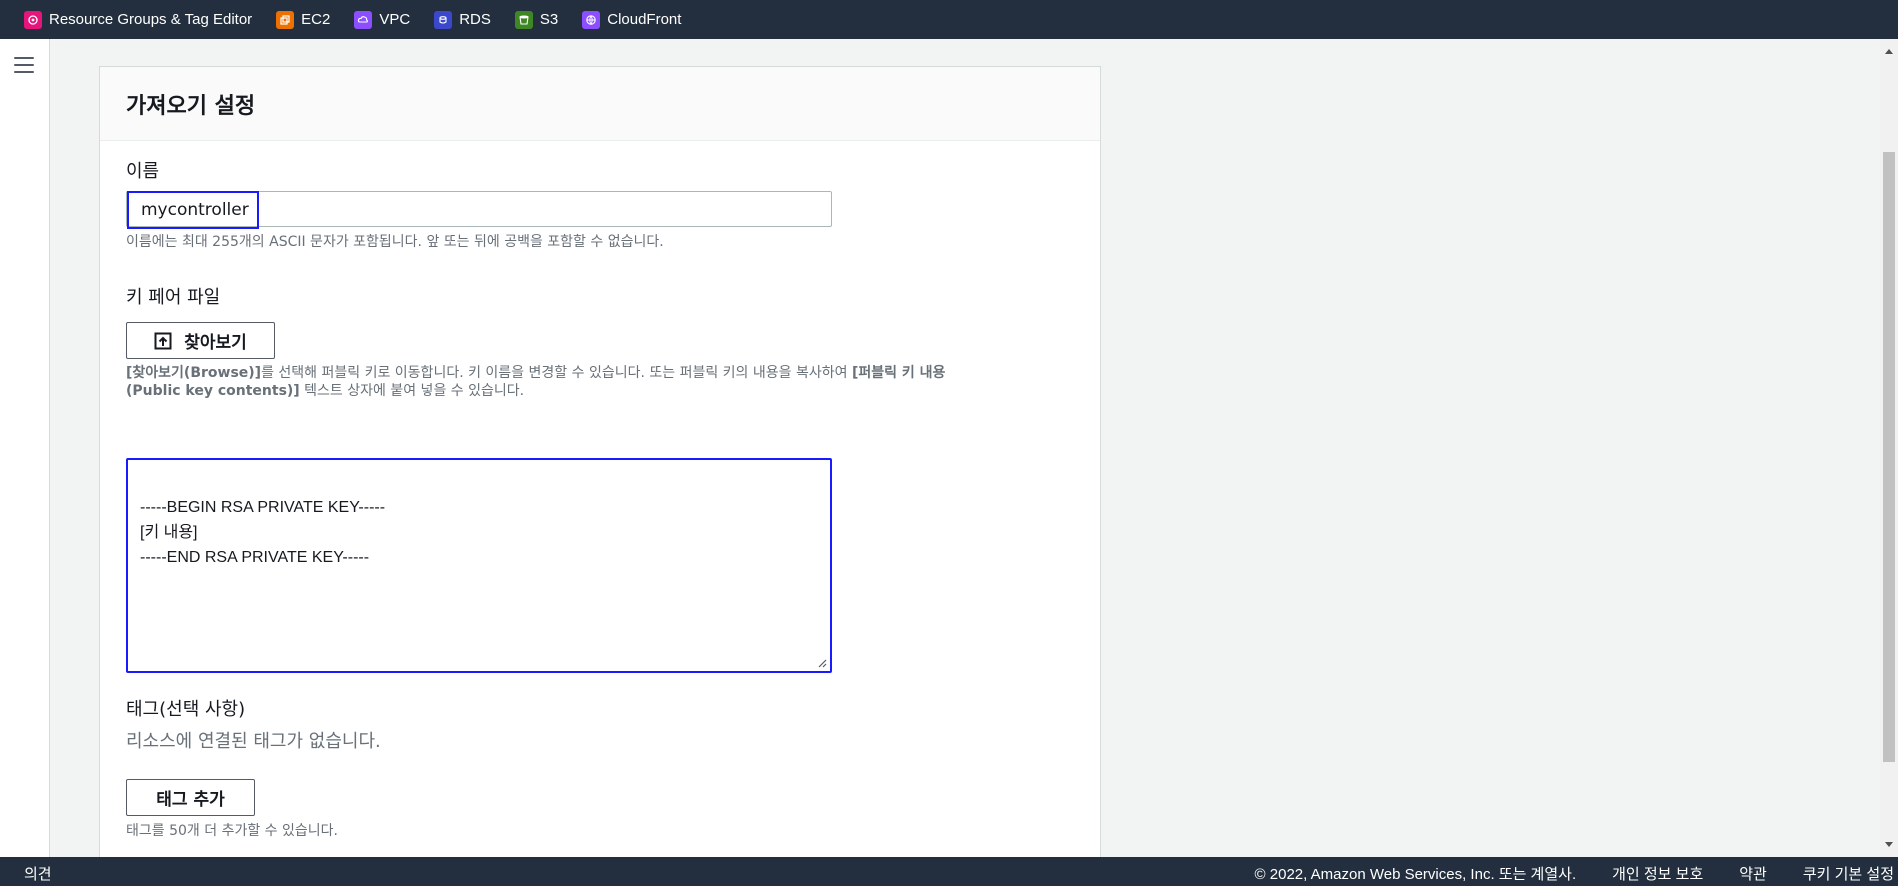 The width and height of the screenshot is (1898, 886). I want to click on add-tag-button: 태그 추가, so click(190, 797).